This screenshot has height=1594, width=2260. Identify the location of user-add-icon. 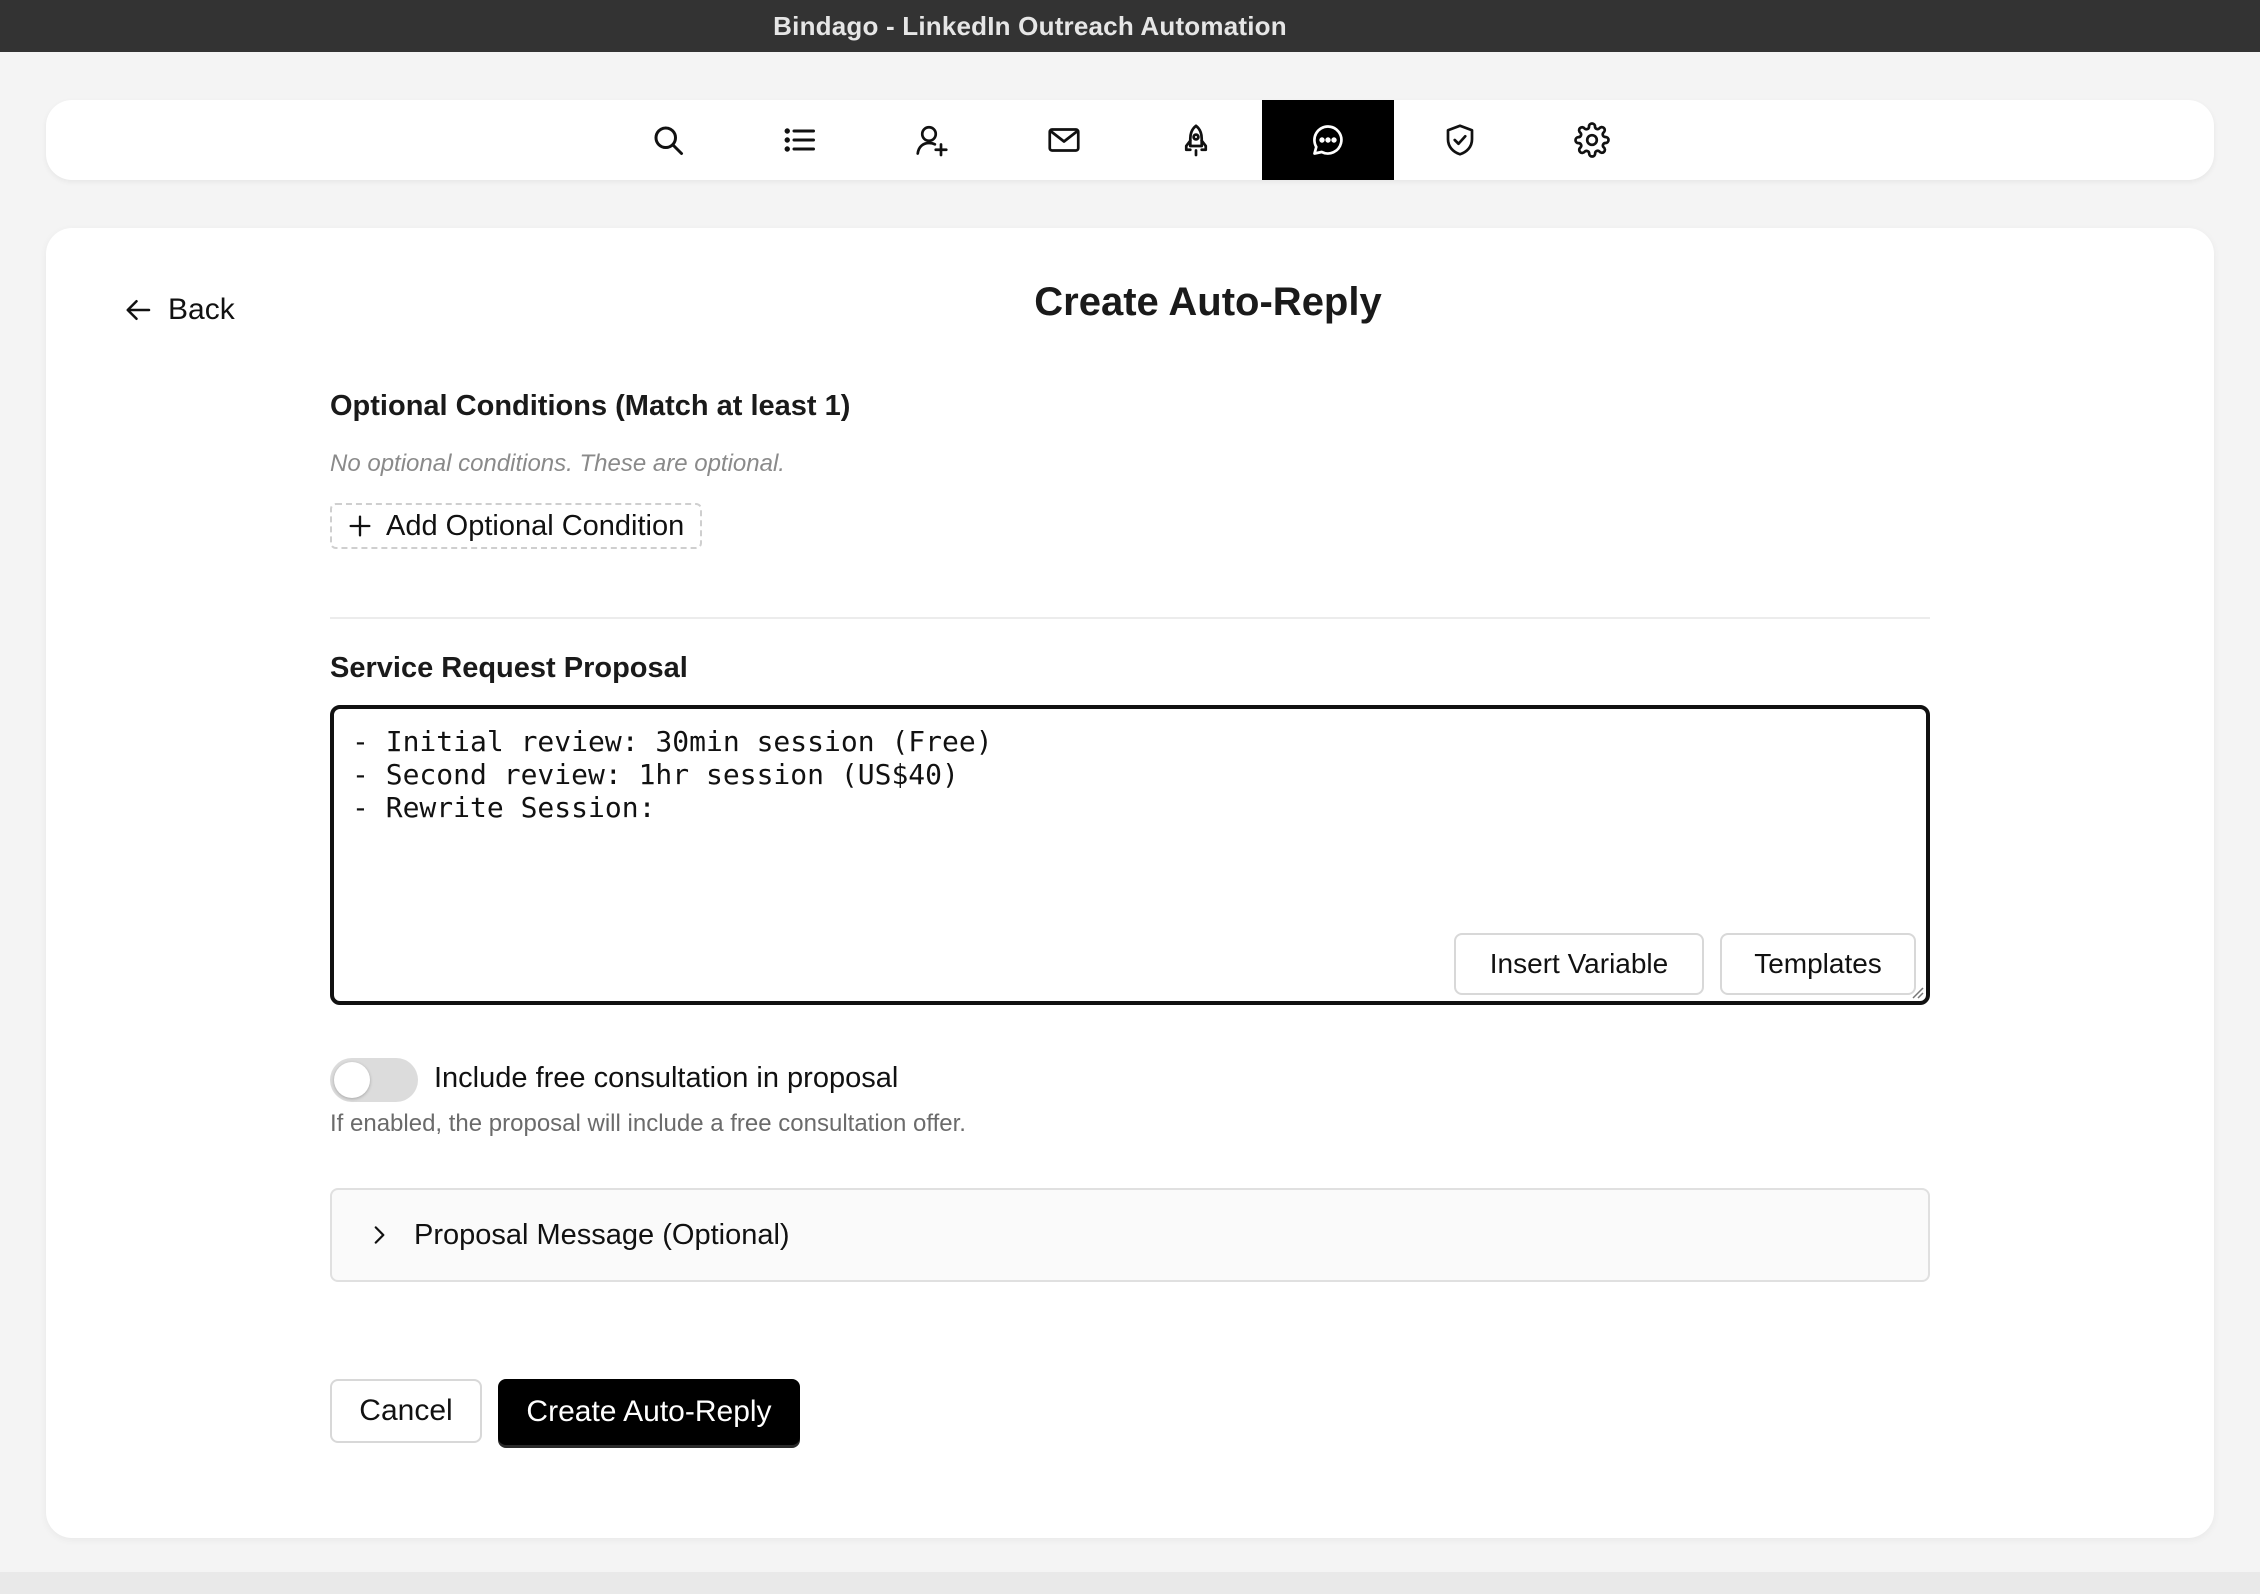
(932, 141).